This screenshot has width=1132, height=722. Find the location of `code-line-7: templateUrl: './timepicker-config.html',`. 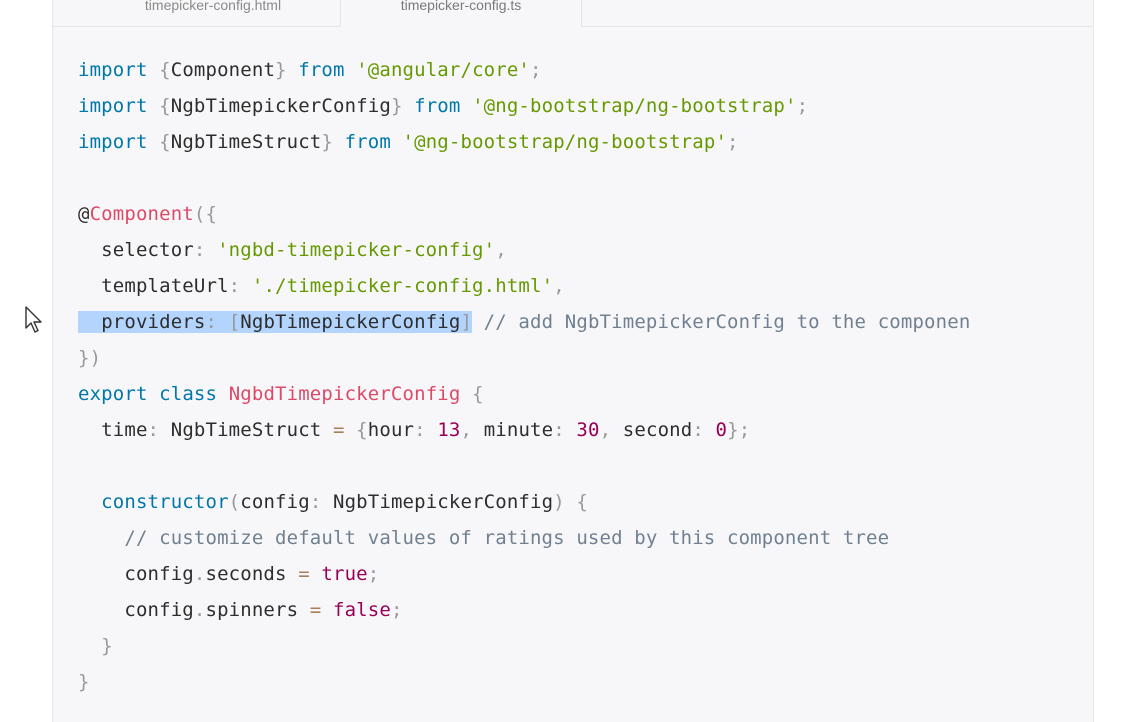

code-line-7: templateUrl: './timepicker-config.html', is located at coordinates (321, 286).